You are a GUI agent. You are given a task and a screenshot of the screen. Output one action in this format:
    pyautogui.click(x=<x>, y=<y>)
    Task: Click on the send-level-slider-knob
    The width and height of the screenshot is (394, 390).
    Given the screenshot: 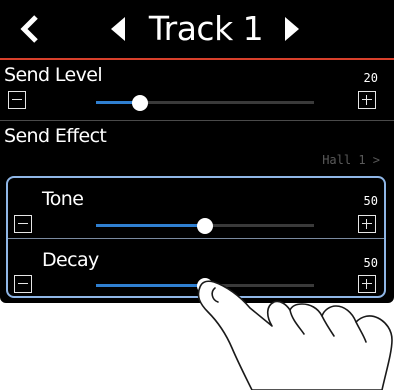 What is the action you would take?
    pyautogui.click(x=140, y=102)
    